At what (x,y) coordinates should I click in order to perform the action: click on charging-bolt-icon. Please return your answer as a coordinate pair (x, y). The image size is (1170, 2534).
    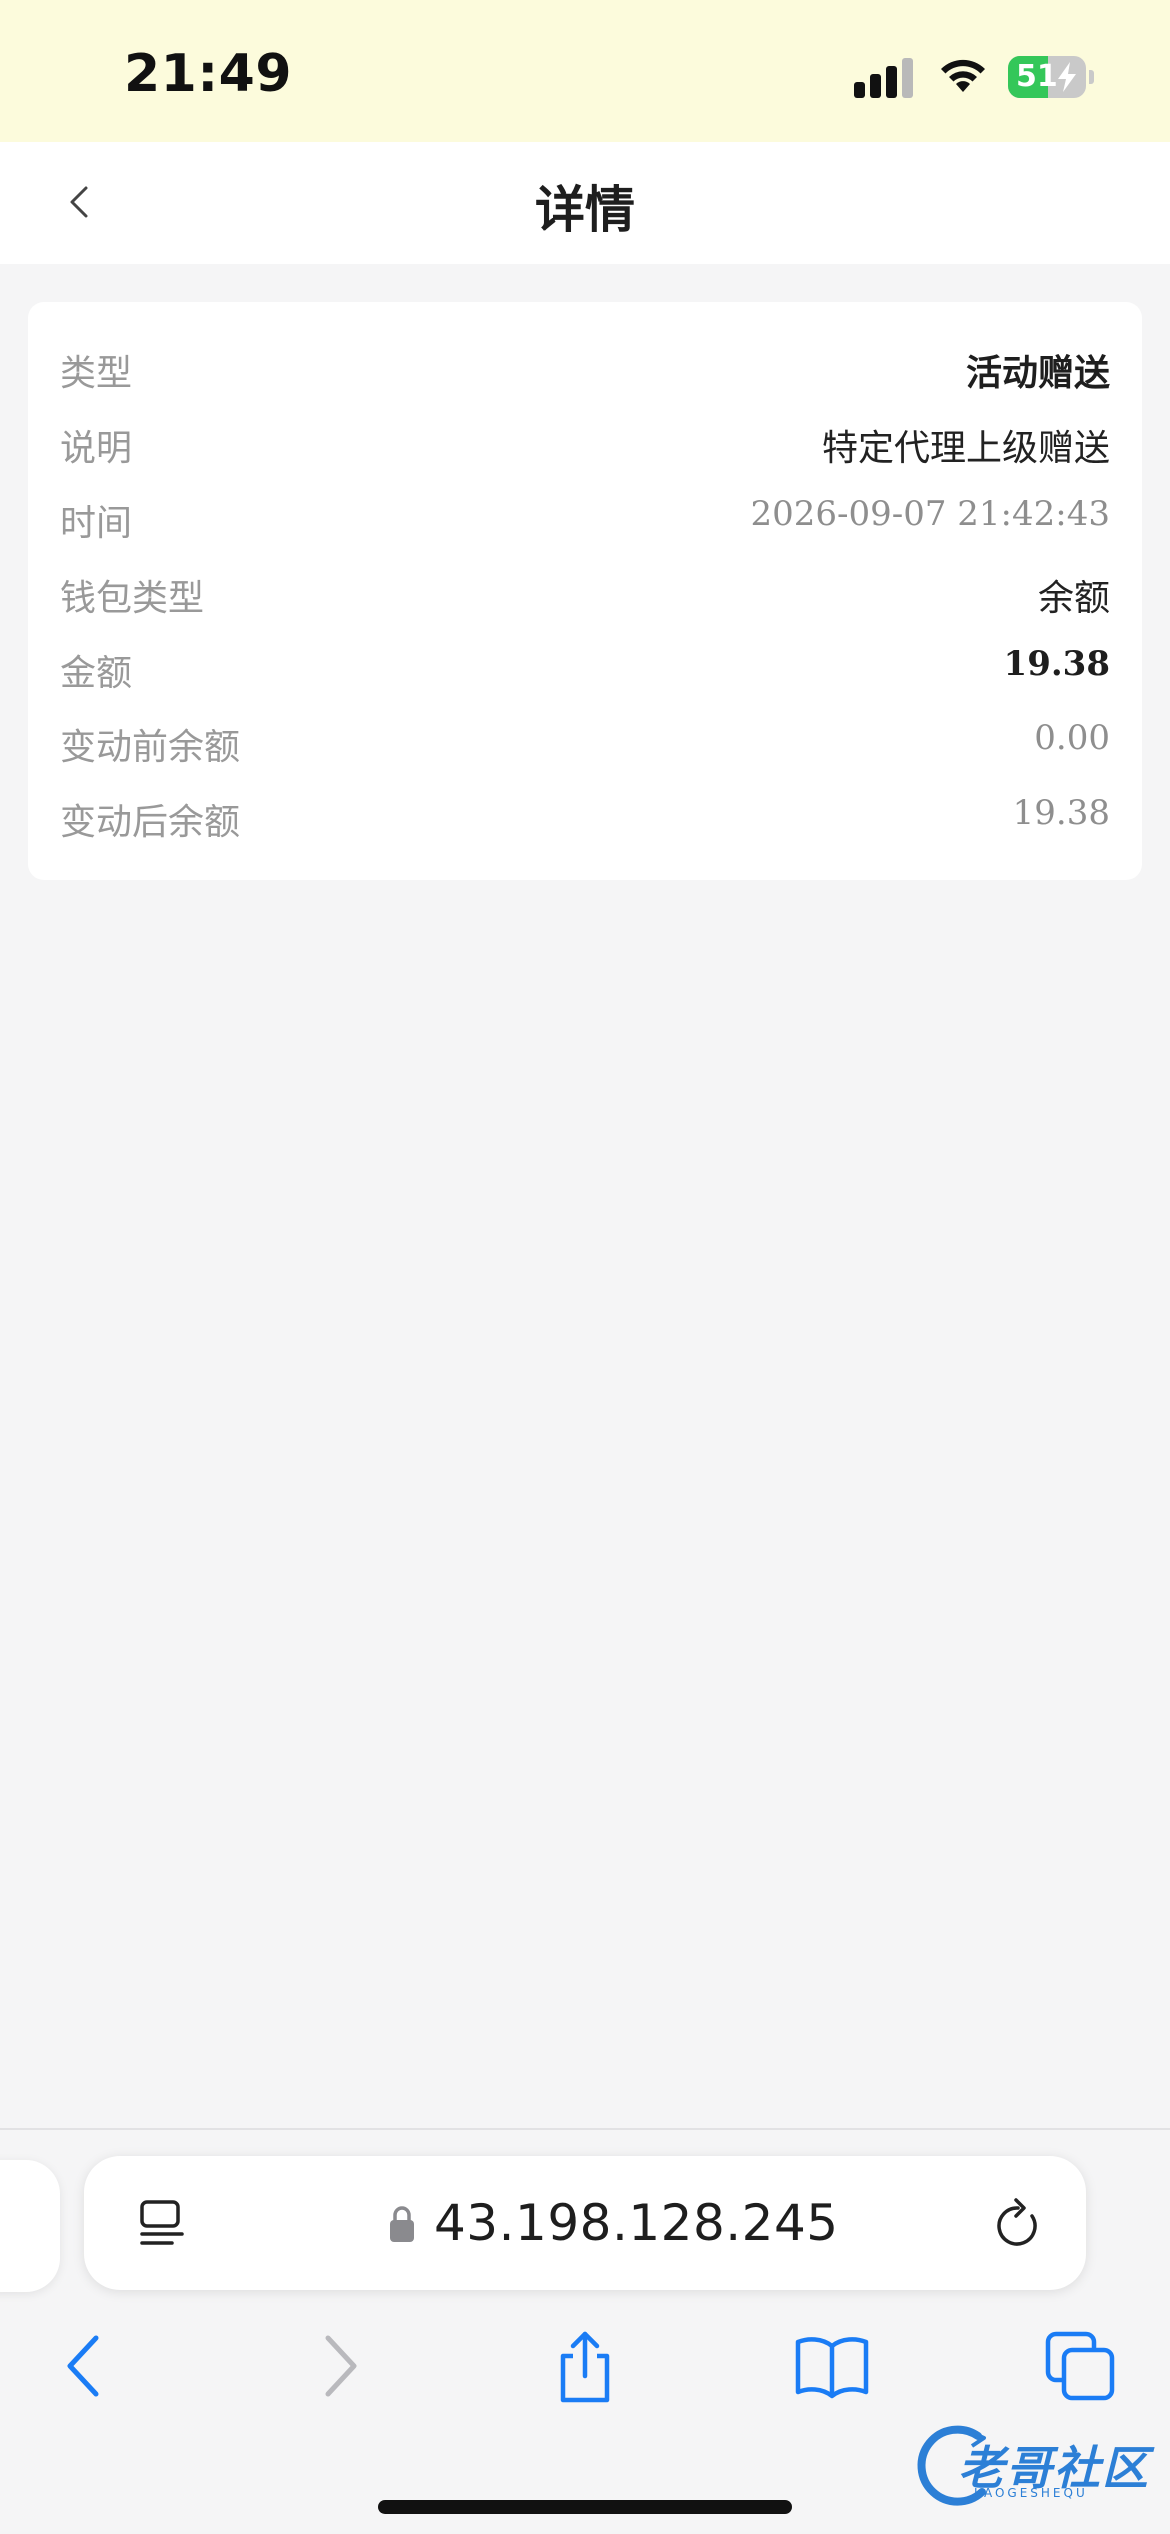
    Looking at the image, I should click on (1067, 77).